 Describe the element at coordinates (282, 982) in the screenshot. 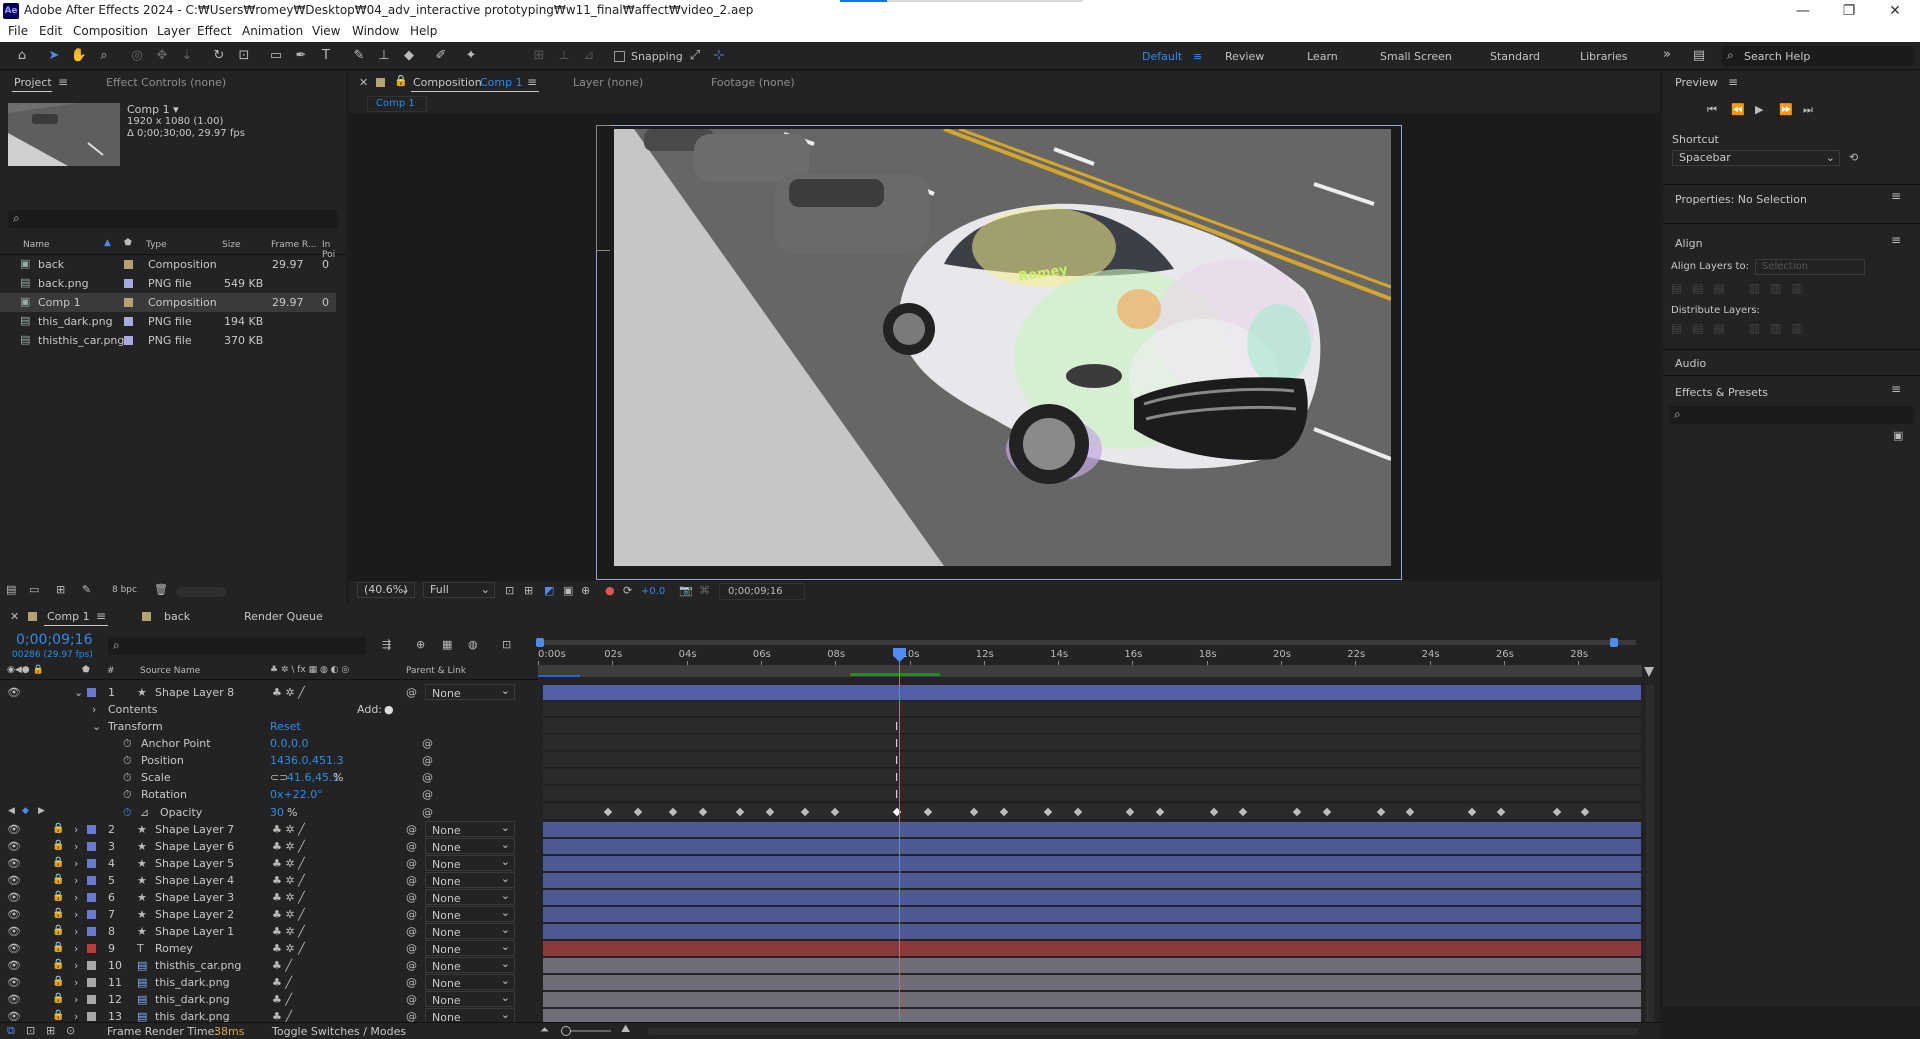

I see `layer-switches-icon: ♣ ╱` at that location.